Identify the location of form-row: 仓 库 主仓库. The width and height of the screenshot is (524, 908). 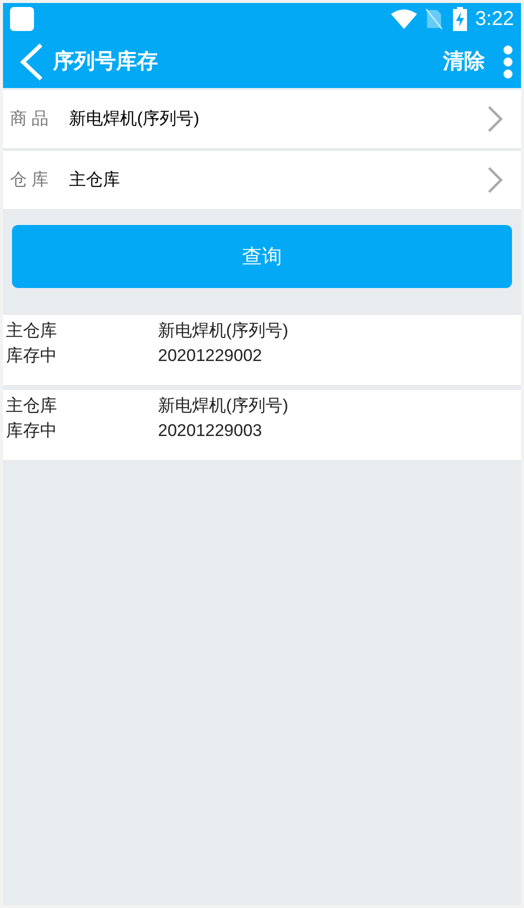
(262, 180).